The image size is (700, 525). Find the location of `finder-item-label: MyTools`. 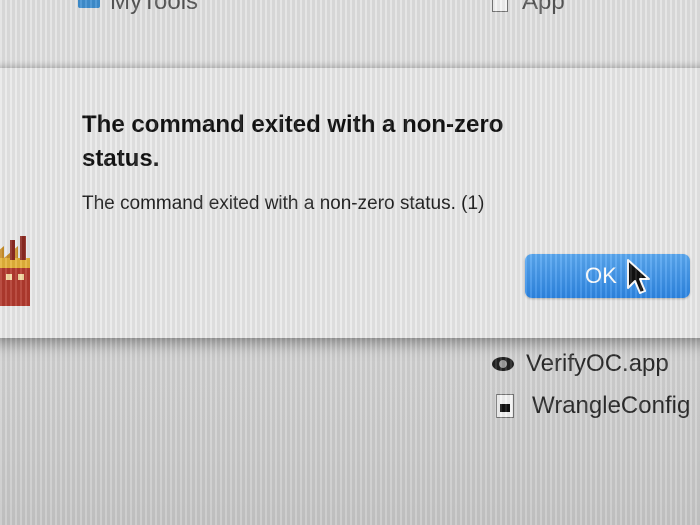

finder-item-label: MyTools is located at coordinates (154, 7).